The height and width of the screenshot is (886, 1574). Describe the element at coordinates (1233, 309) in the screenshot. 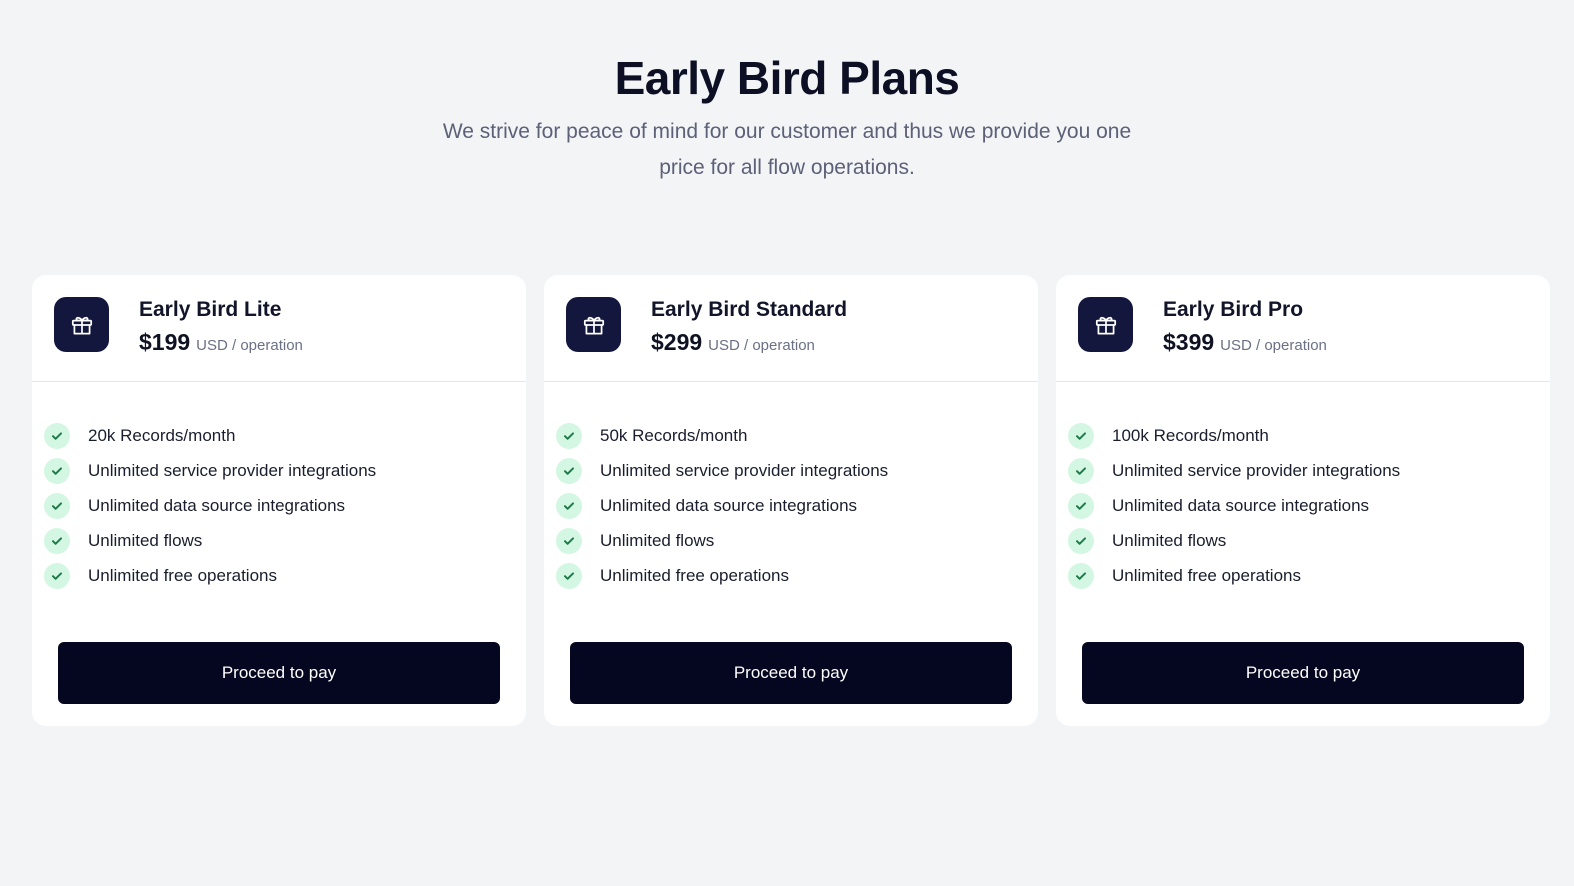

I see `plan-name: Early Bird Pro` at that location.